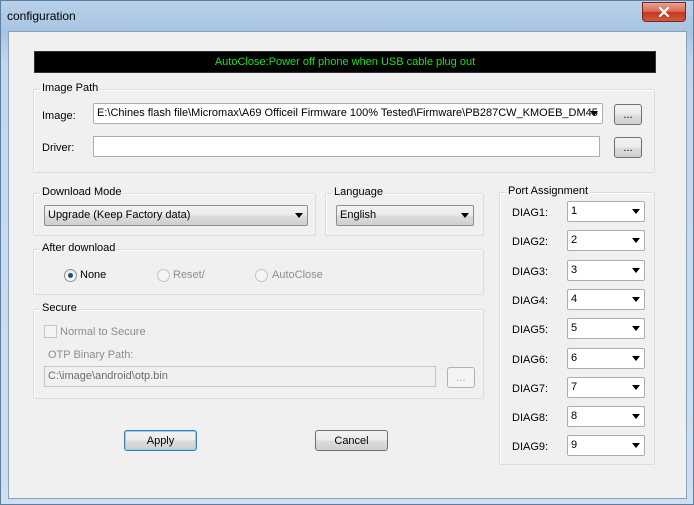  Describe the element at coordinates (606, 358) in the screenshot. I see `port-select-diag6: 6` at that location.